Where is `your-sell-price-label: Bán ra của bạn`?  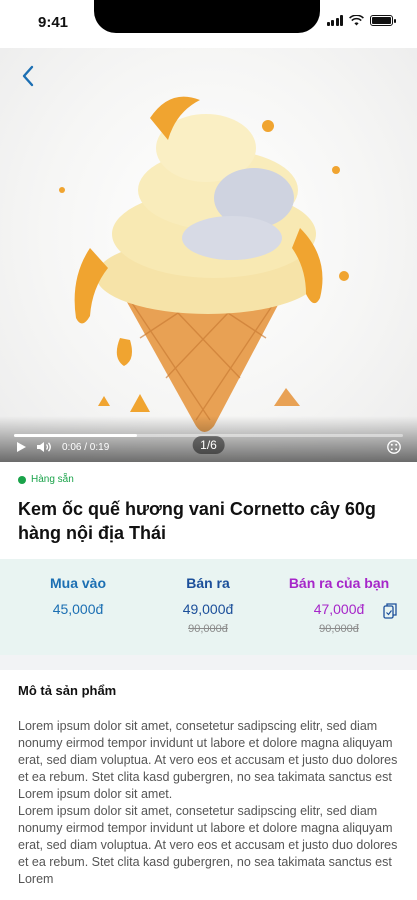
your-sell-price-label: Bán ra của bạn is located at coordinates (339, 583).